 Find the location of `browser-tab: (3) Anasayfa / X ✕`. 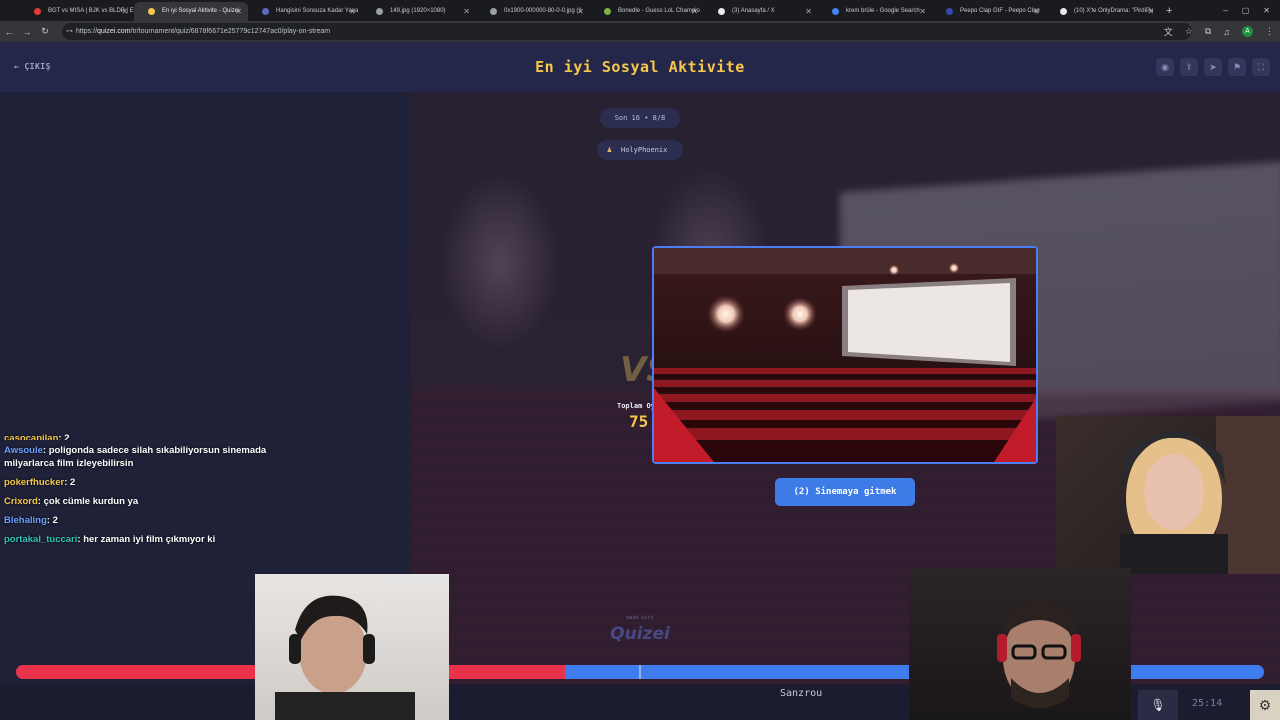

browser-tab: (3) Anasayfa / X ✕ is located at coordinates (761, 11).